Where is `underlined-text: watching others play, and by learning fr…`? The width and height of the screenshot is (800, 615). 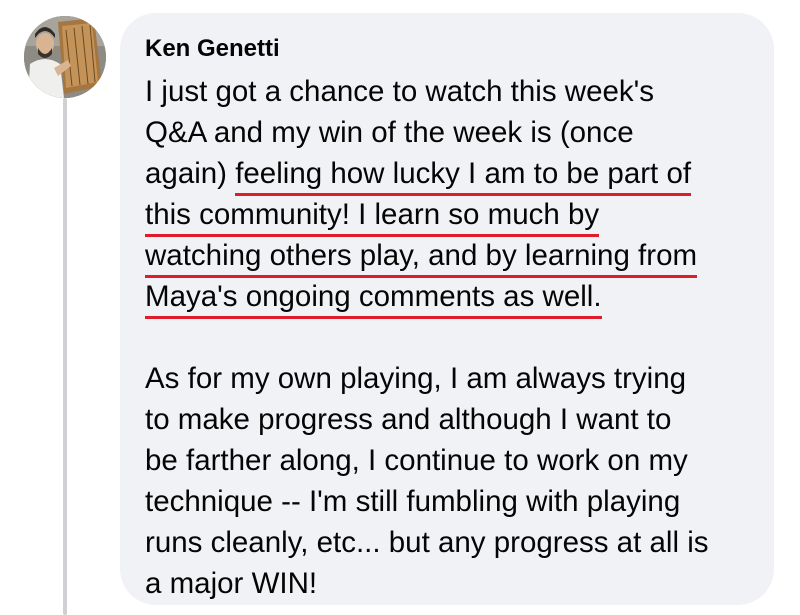 underlined-text: watching others play, and by learning fr… is located at coordinates (421, 258).